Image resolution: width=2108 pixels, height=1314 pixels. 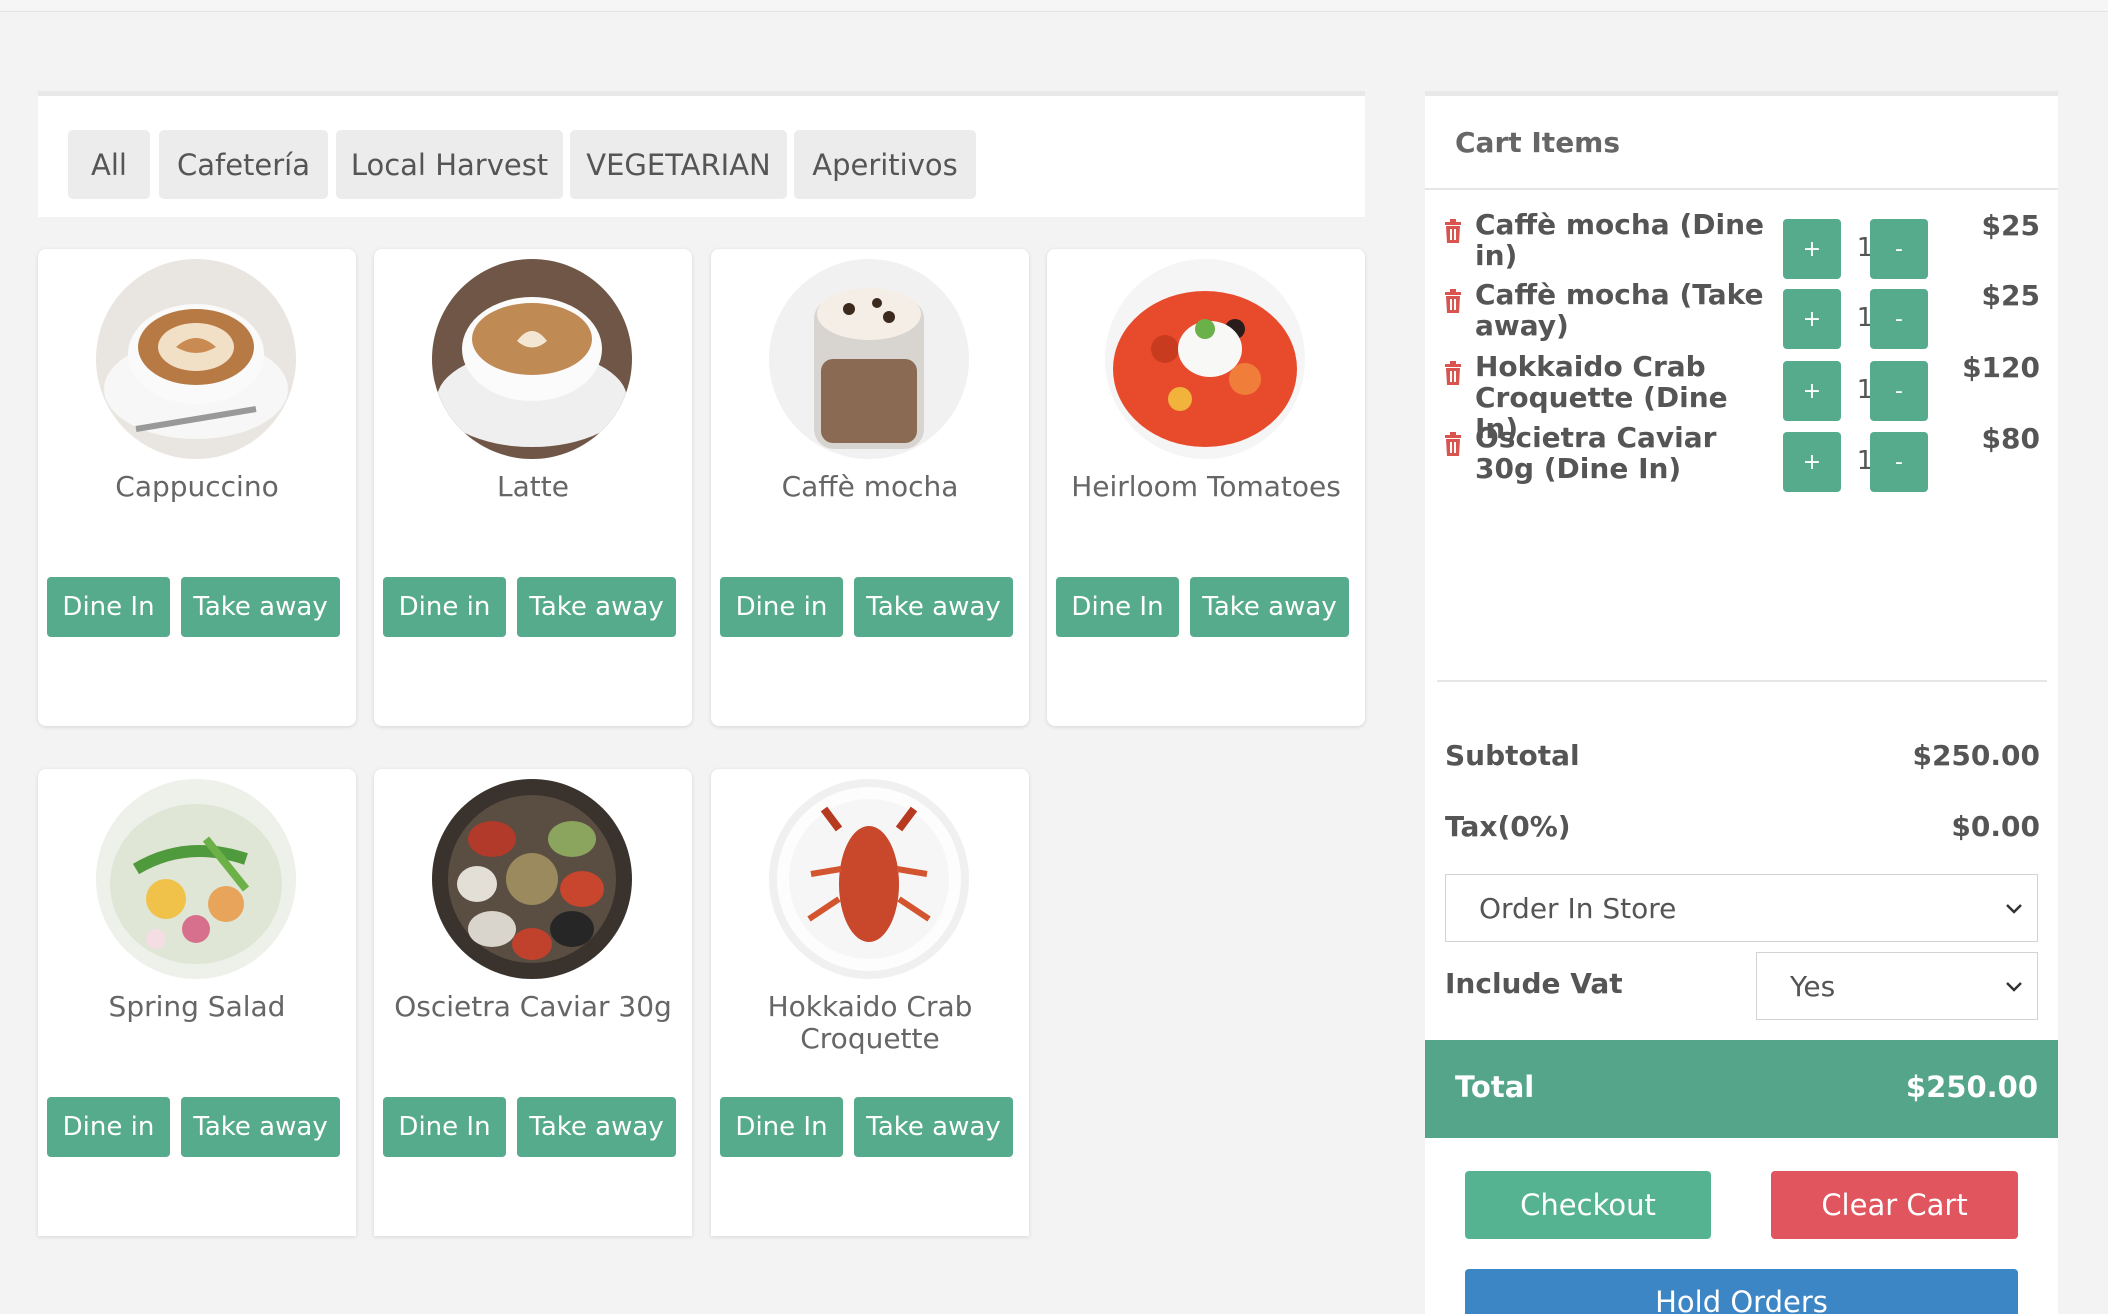 I want to click on cart-item-price: $80, so click(x=2010, y=438).